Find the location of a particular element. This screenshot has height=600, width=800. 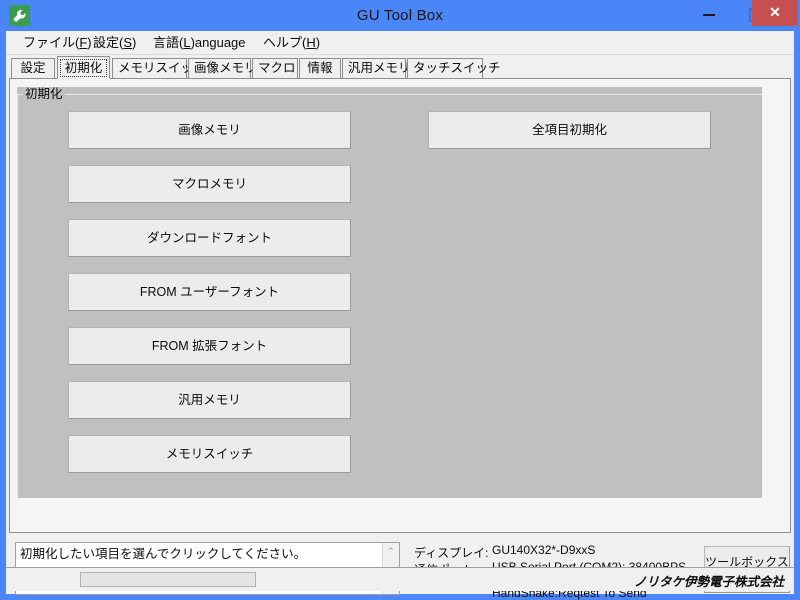

title-bar: GU Tool Box ✕ is located at coordinates (400, 15).